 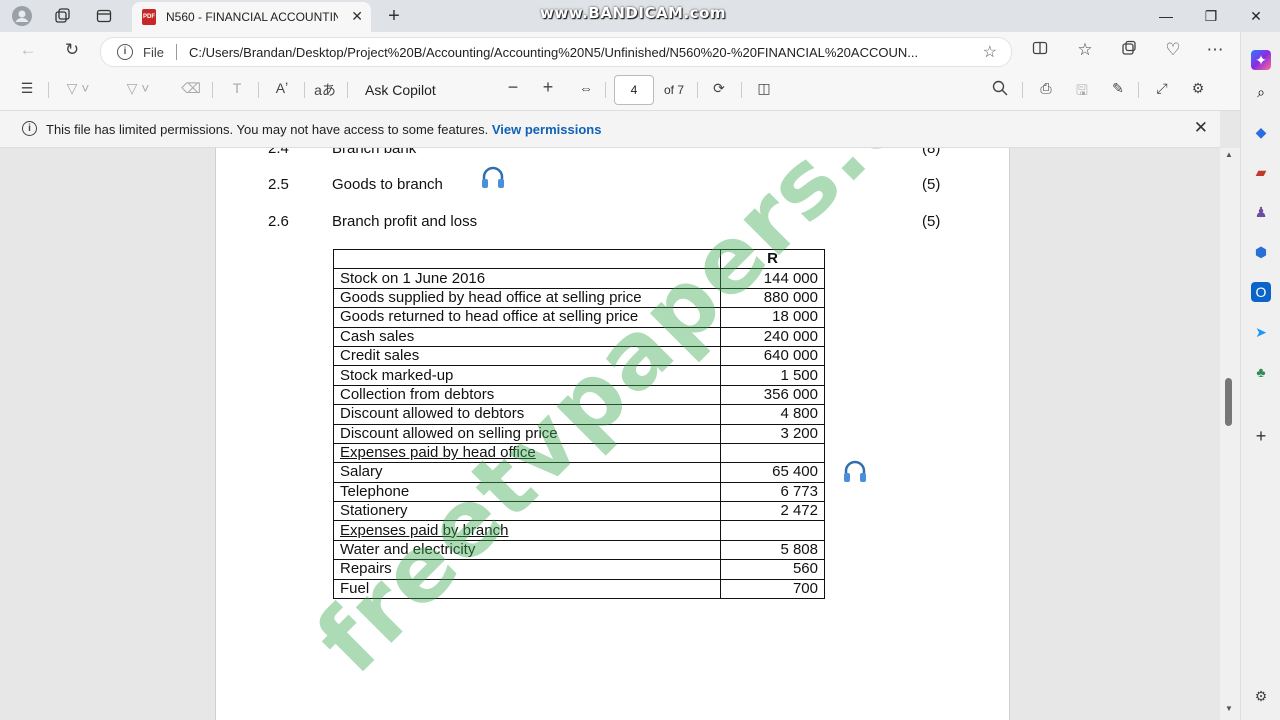 I want to click on amount-cell: 240 000, so click(x=772, y=336).